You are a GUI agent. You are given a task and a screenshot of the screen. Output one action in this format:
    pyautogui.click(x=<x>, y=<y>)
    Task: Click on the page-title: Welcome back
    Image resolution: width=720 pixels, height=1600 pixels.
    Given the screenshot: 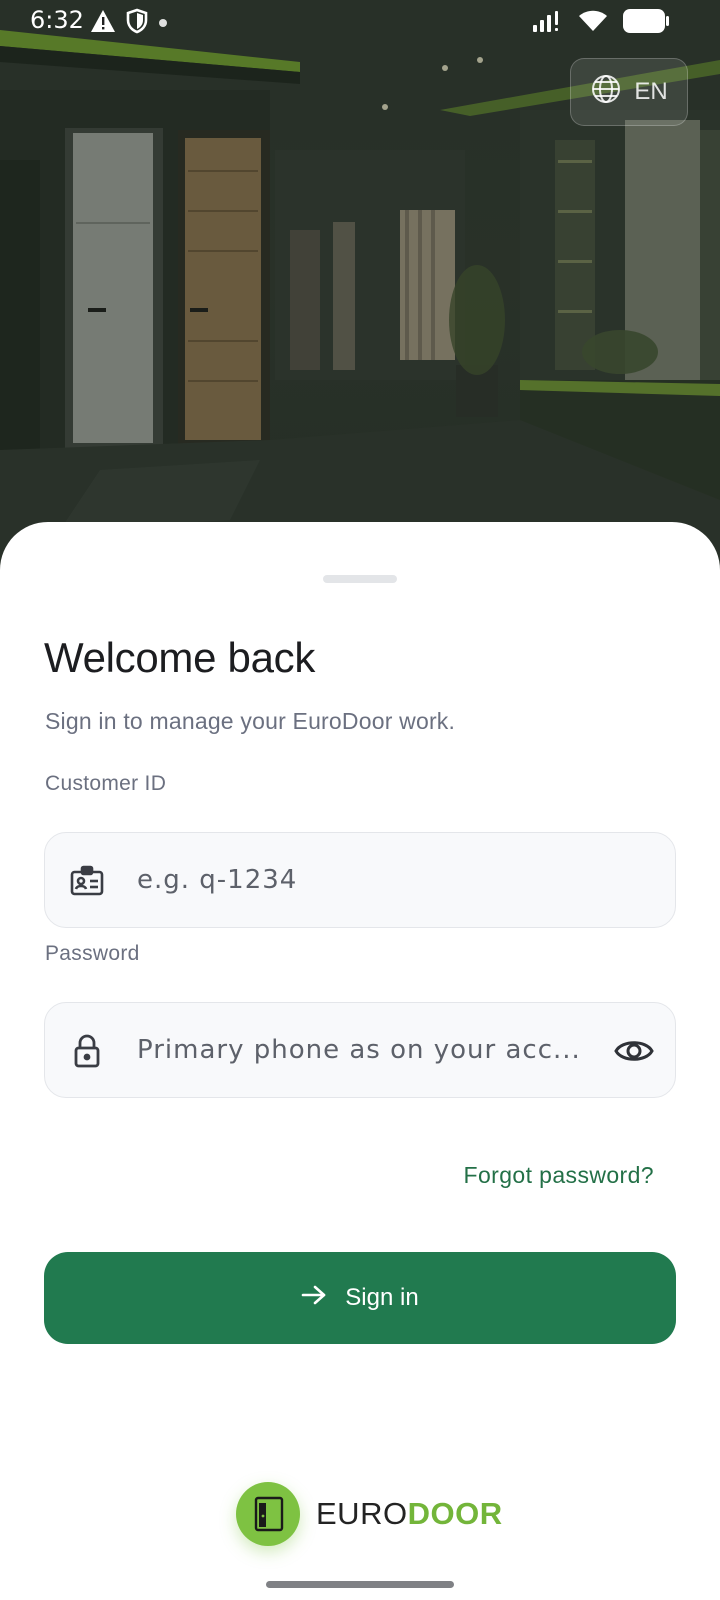 What is the action you would take?
    pyautogui.click(x=180, y=657)
    